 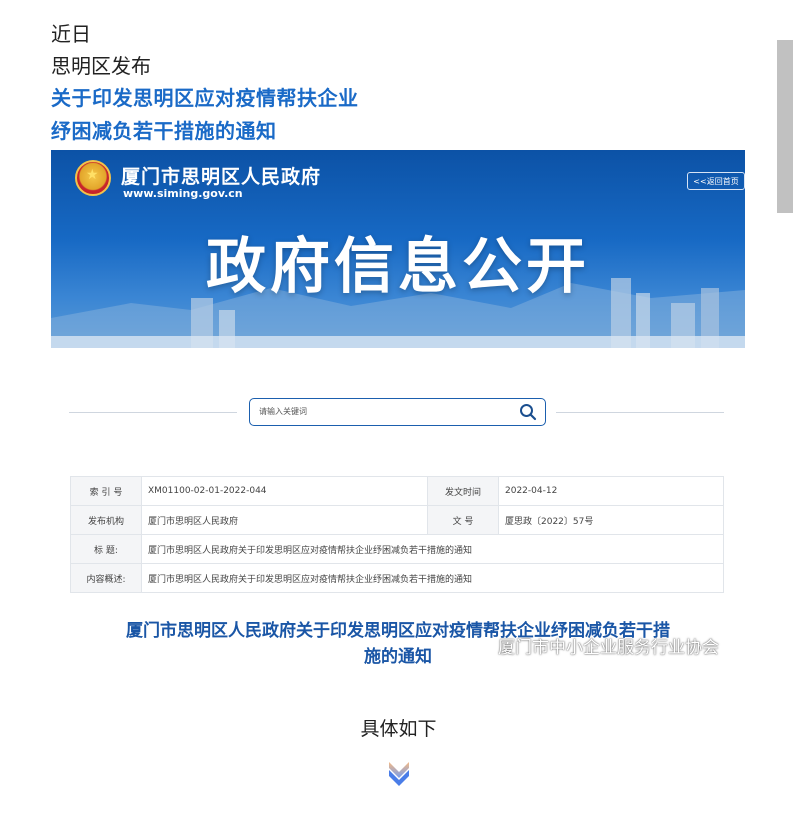 What do you see at coordinates (432, 549) in the screenshot?
I see `subject-value: 厦门市思明区人民政府关于印发思明区应对疫情帮扶企业纾困减负若干措施的通知` at bounding box center [432, 549].